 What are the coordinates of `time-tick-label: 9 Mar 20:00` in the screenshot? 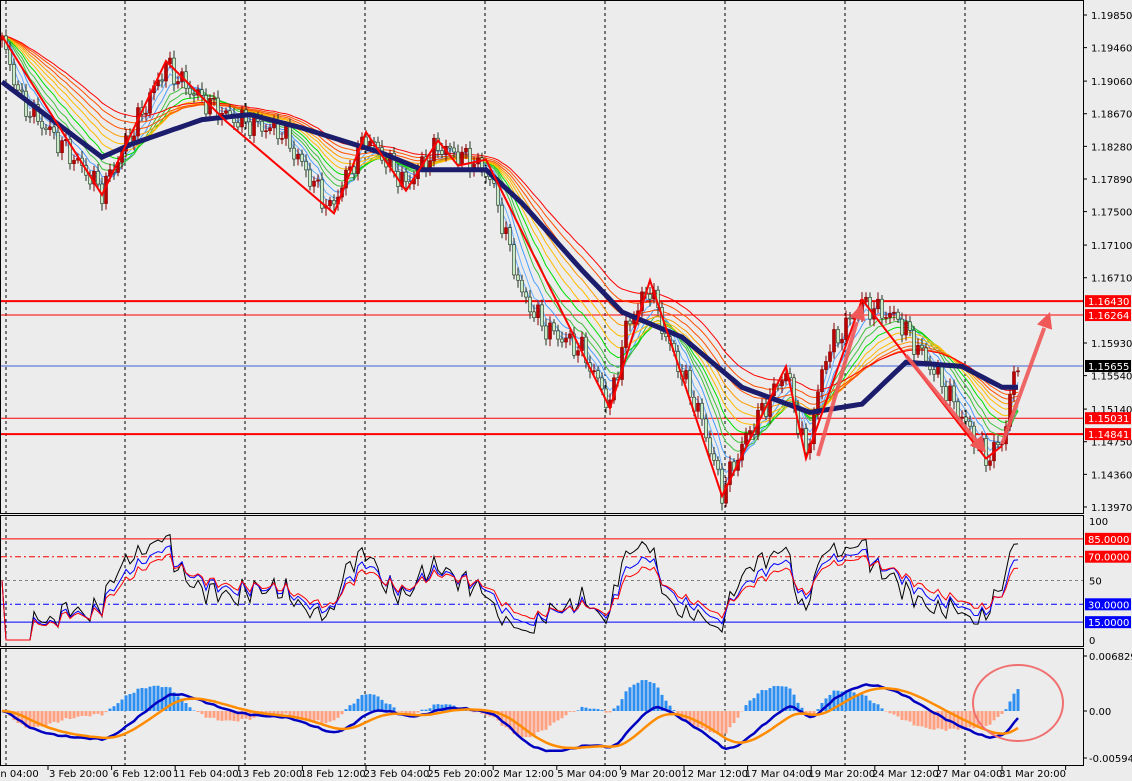 It's located at (651, 774).